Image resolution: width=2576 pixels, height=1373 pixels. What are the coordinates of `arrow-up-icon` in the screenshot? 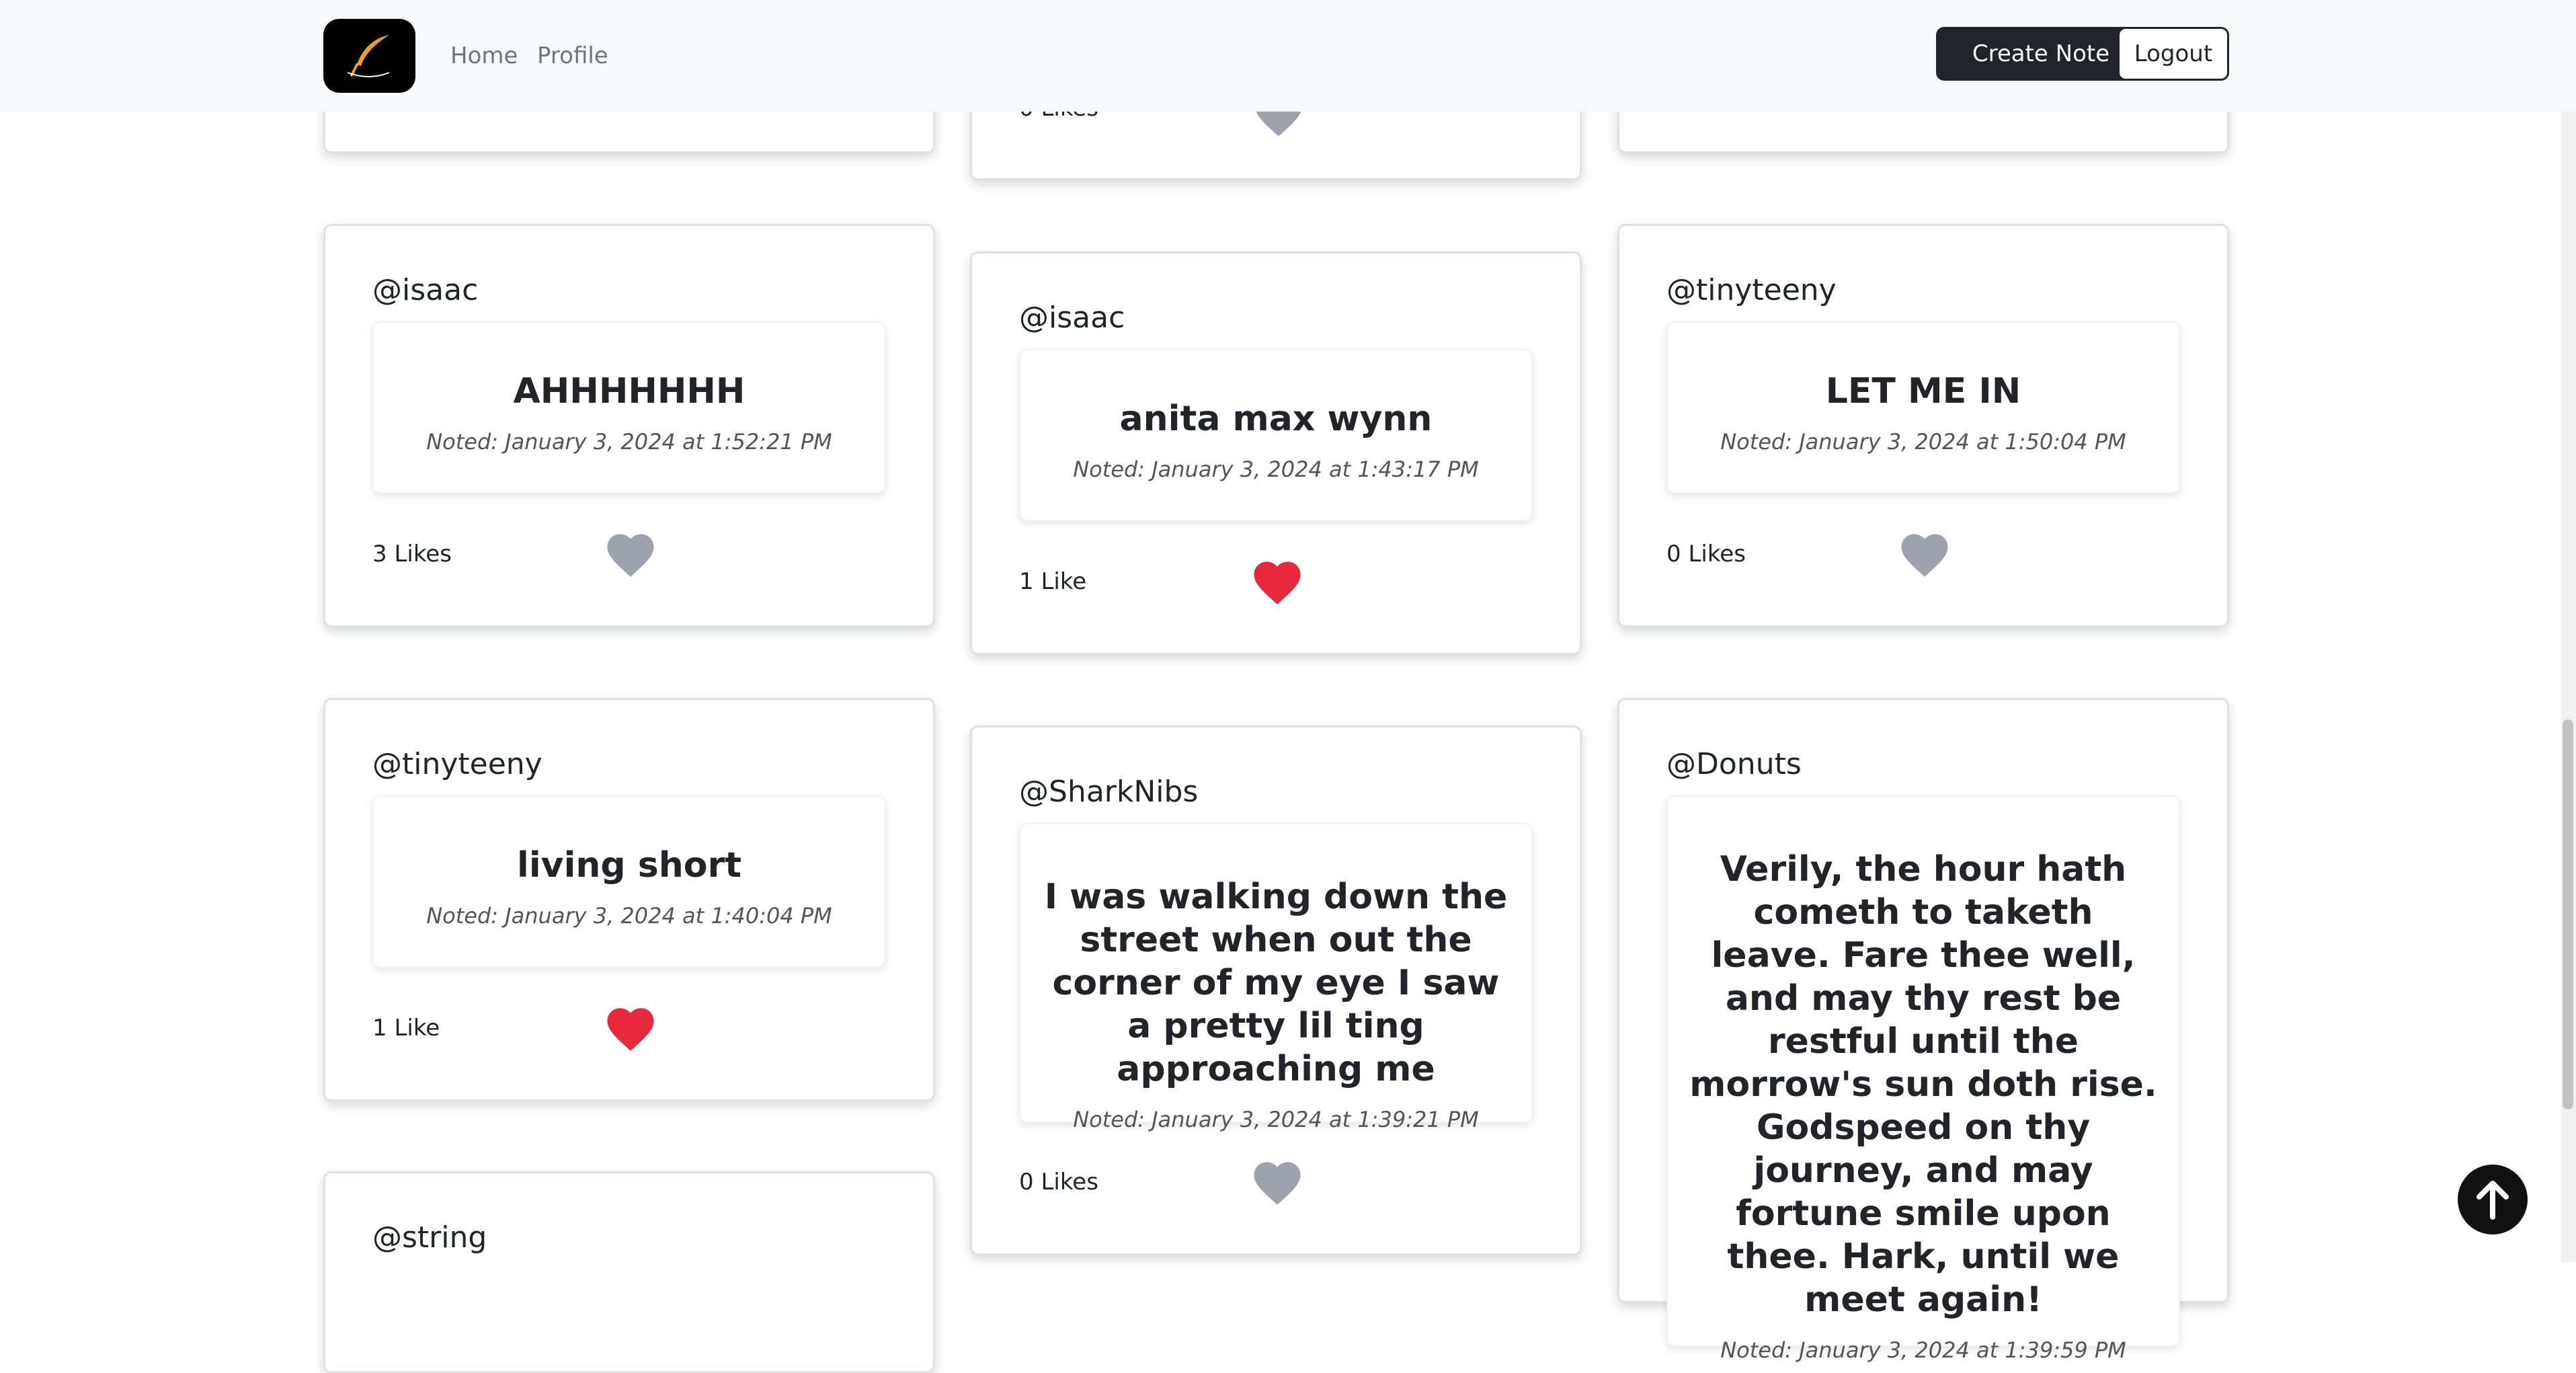 It's located at (2493, 1200).